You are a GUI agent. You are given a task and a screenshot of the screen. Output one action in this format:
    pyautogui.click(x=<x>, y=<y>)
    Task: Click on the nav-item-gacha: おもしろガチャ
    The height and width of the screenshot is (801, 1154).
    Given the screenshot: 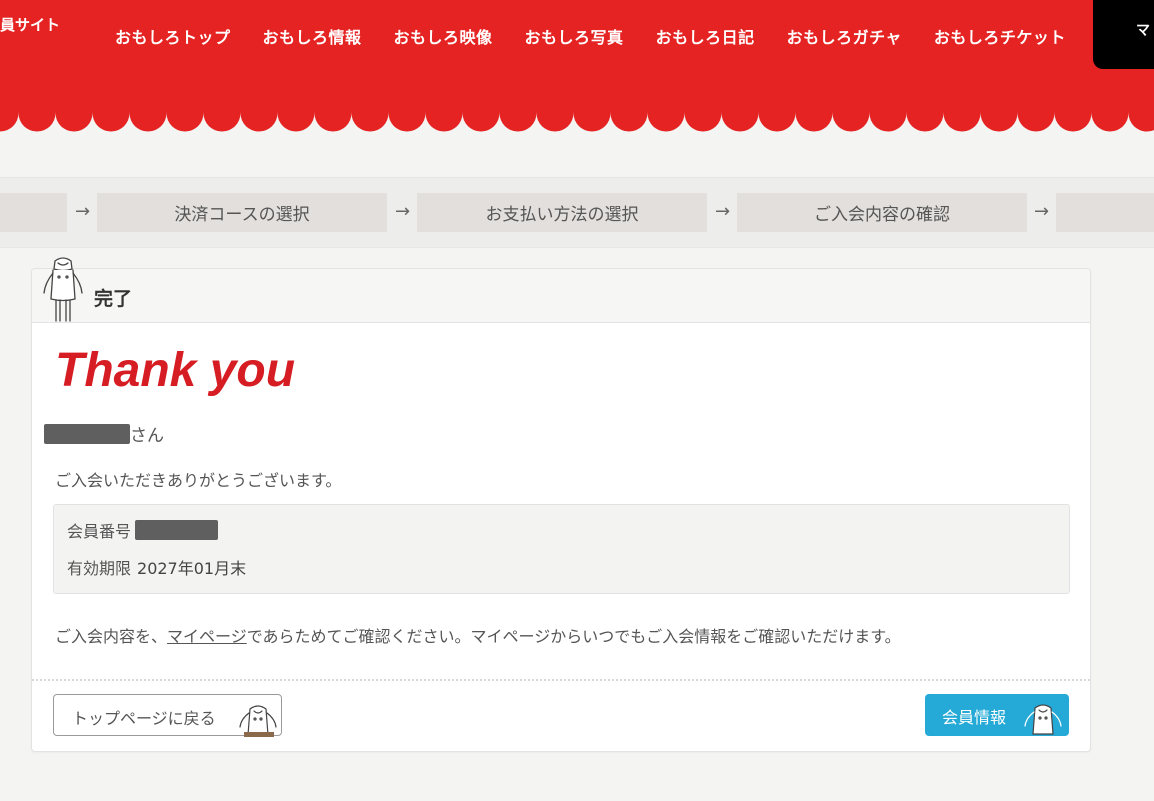 What is the action you would take?
    pyautogui.click(x=844, y=35)
    